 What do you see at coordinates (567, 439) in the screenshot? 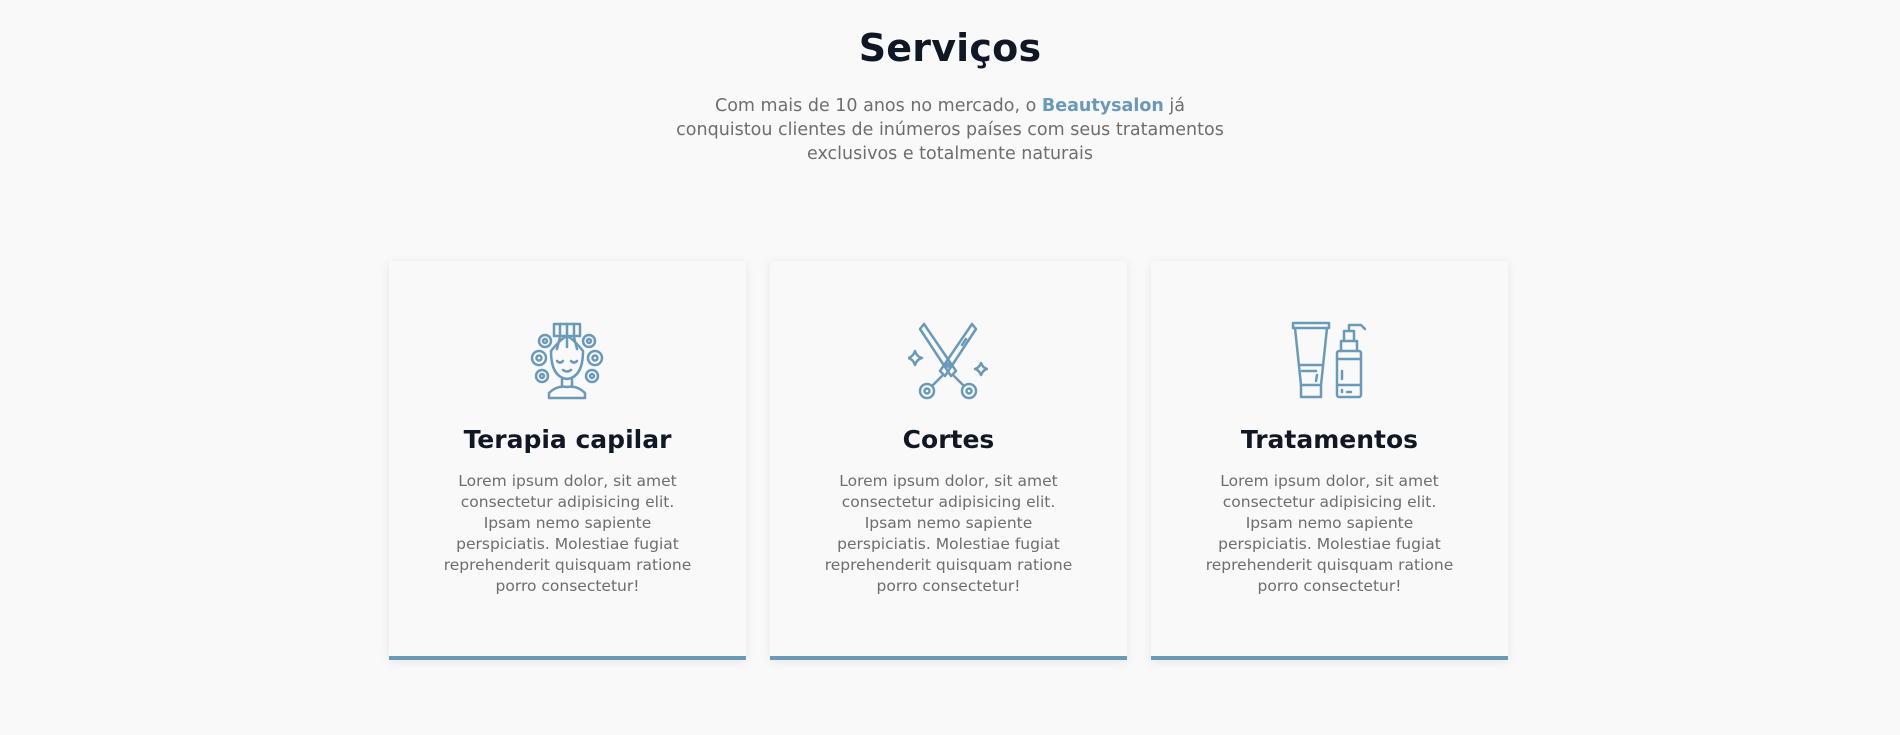
I see `card-title: Terapia capilar` at bounding box center [567, 439].